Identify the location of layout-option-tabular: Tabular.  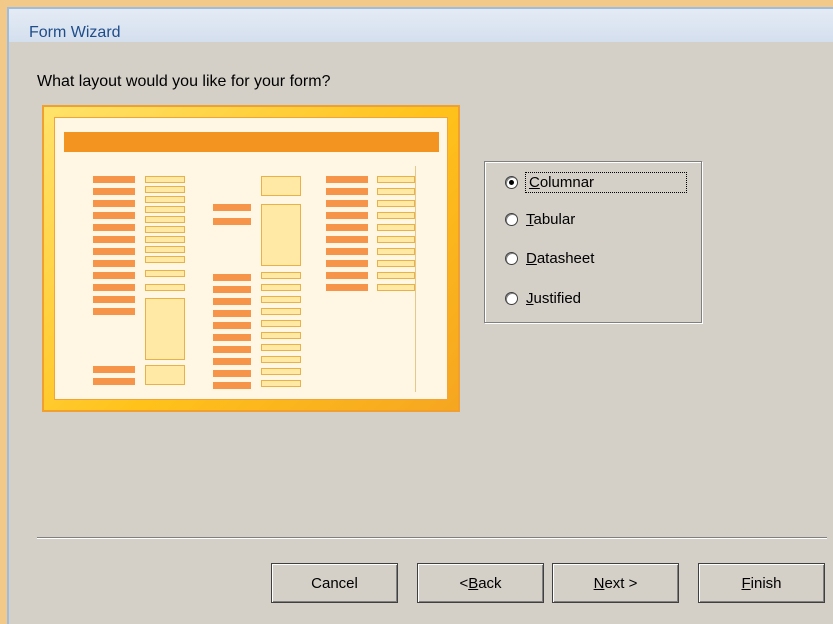
(540, 219).